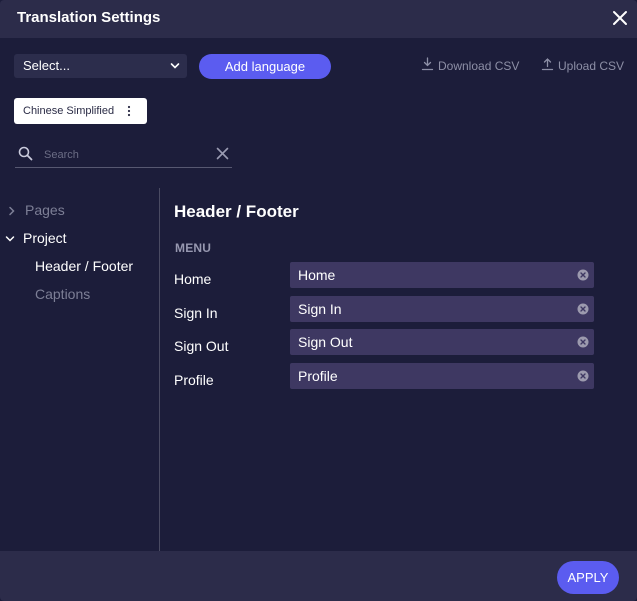  What do you see at coordinates (591, 66) in the screenshot?
I see `upload-csv-label: Upload CSV` at bounding box center [591, 66].